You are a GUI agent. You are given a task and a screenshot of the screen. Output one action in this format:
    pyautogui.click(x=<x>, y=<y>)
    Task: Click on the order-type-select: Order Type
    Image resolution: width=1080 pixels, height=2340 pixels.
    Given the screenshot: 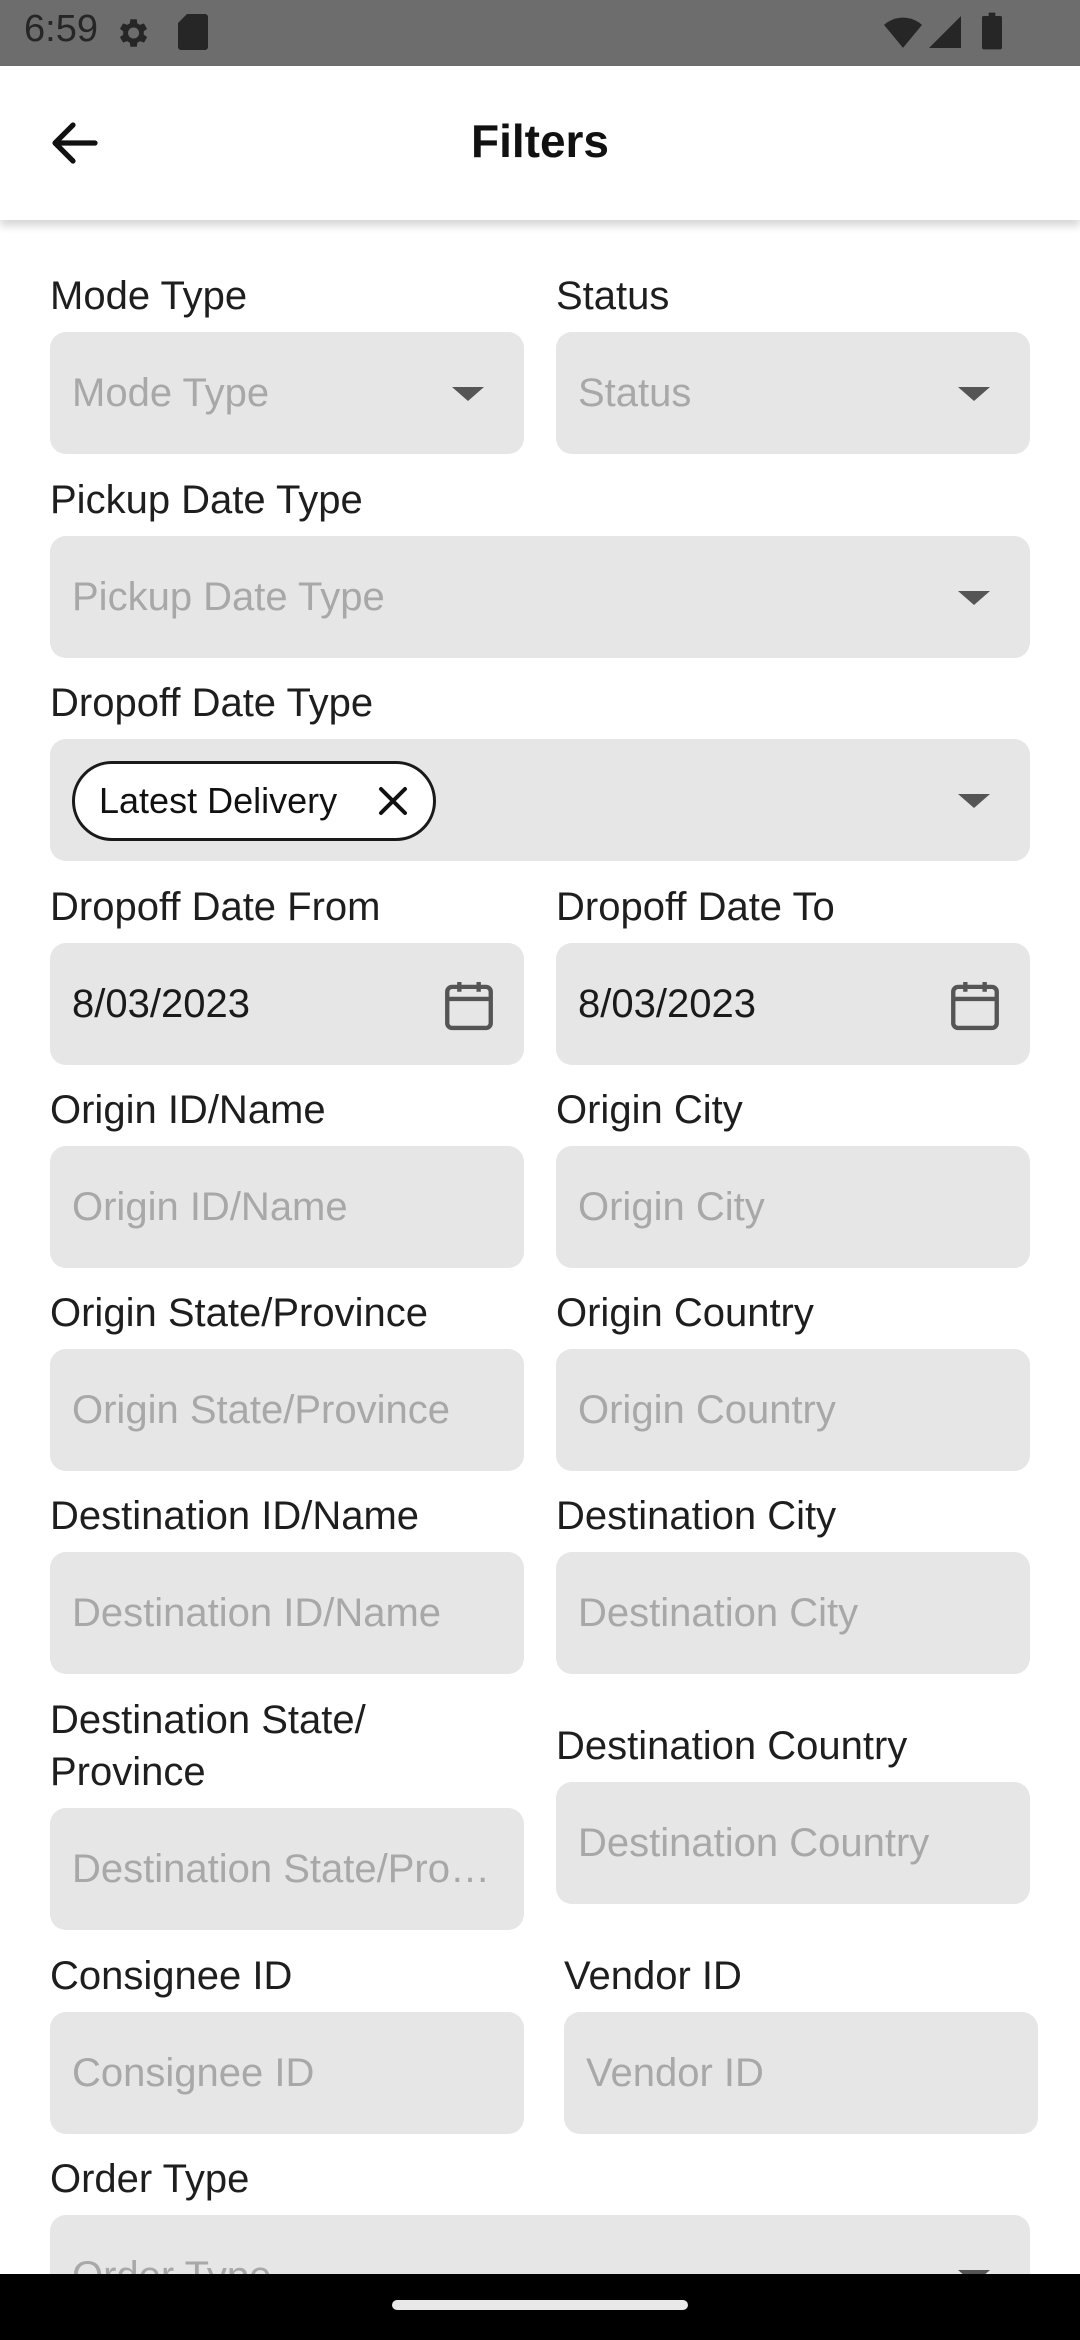 What is the action you would take?
    pyautogui.click(x=540, y=2244)
    